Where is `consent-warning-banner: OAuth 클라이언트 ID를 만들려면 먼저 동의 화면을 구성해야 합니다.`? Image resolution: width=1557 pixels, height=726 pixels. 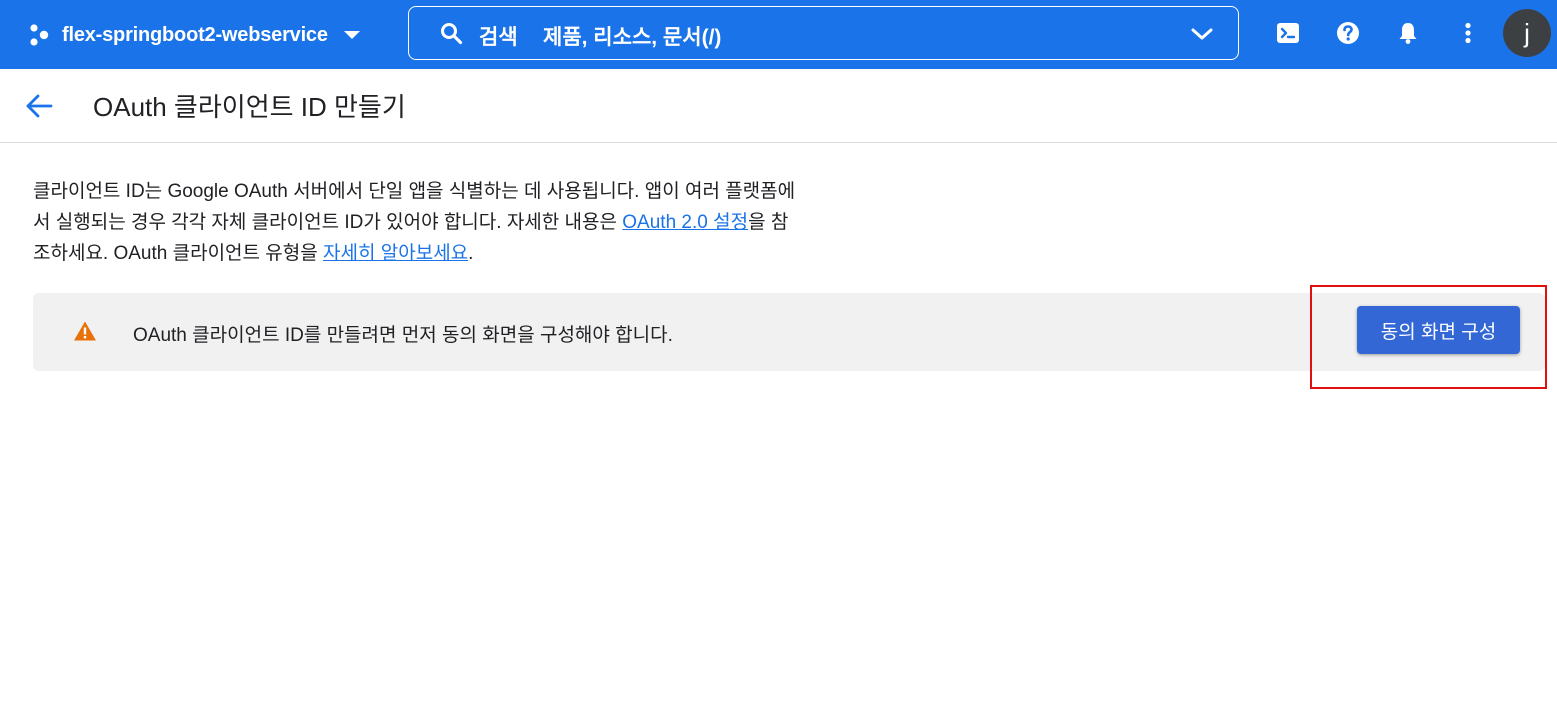
consent-warning-banner: OAuth 클라이언트 ID를 만들려면 먼저 동의 화면을 구성해야 합니다. is located at coordinates (789, 332).